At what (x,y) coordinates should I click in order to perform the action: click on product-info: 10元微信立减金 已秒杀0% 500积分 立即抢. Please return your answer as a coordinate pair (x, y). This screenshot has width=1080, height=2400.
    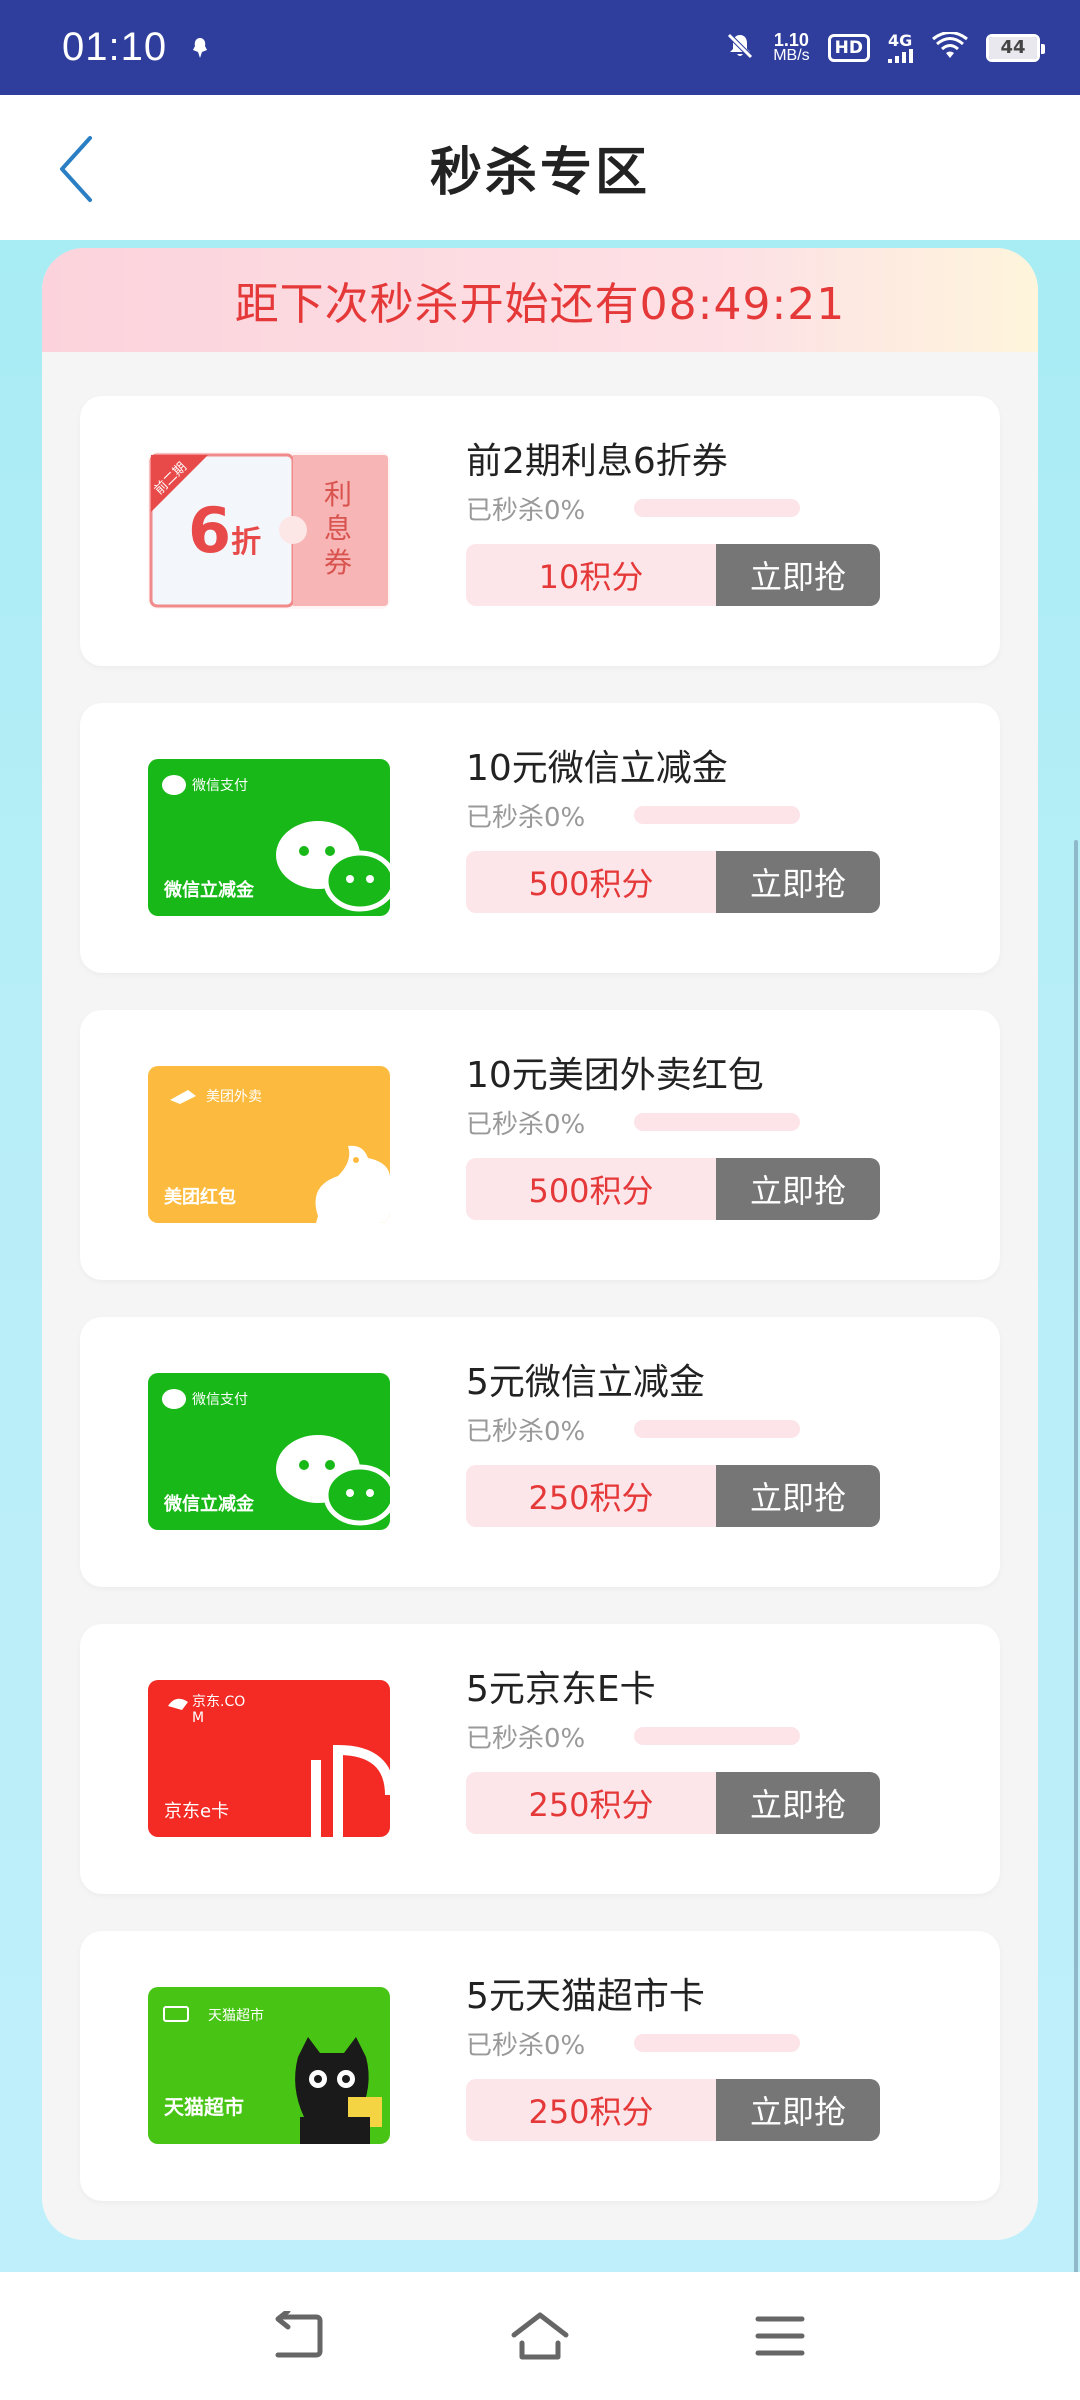
    Looking at the image, I should click on (696, 829).